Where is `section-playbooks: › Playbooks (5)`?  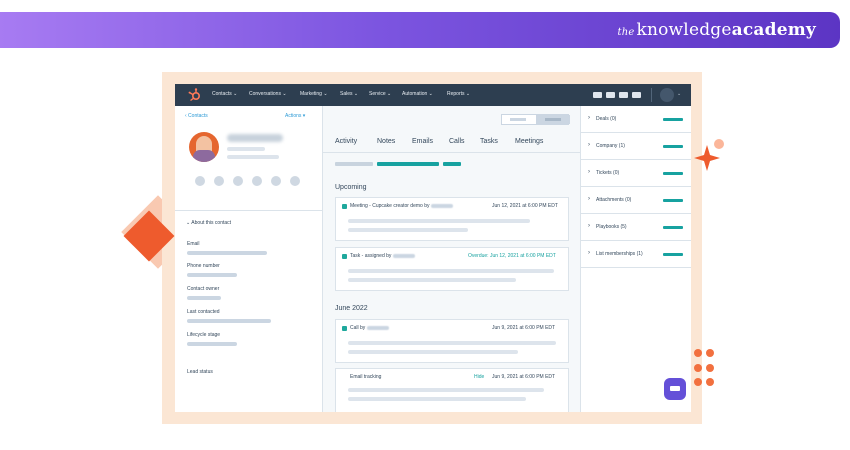
section-playbooks: › Playbooks (5) is located at coordinates (636, 227).